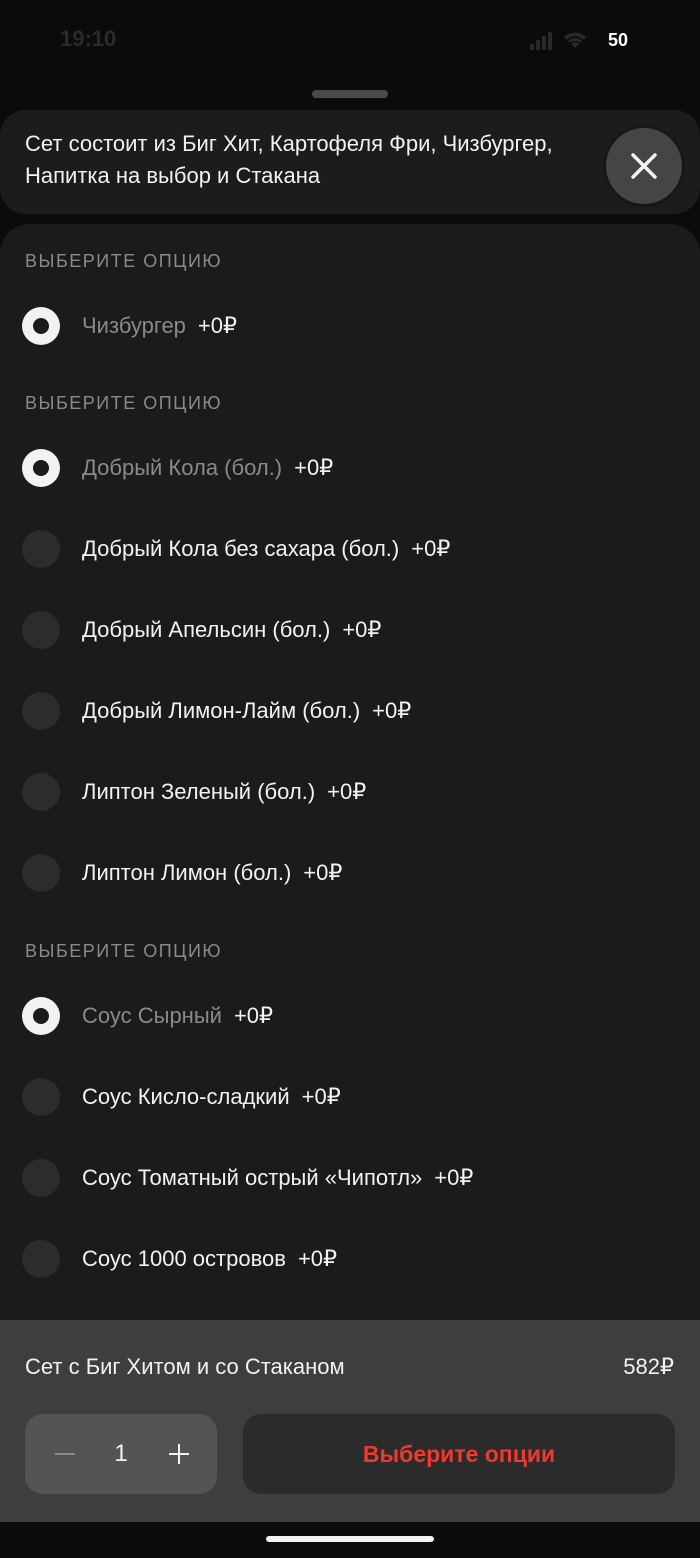  I want to click on battery-indicator: 50, so click(618, 40).